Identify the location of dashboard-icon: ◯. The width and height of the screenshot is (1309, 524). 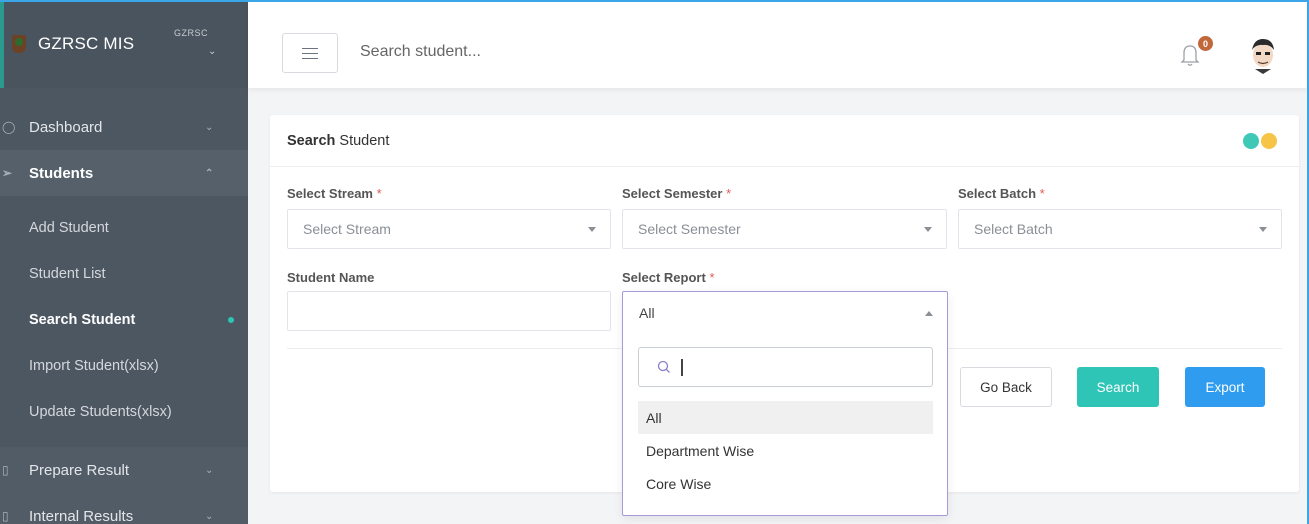
(9, 127).